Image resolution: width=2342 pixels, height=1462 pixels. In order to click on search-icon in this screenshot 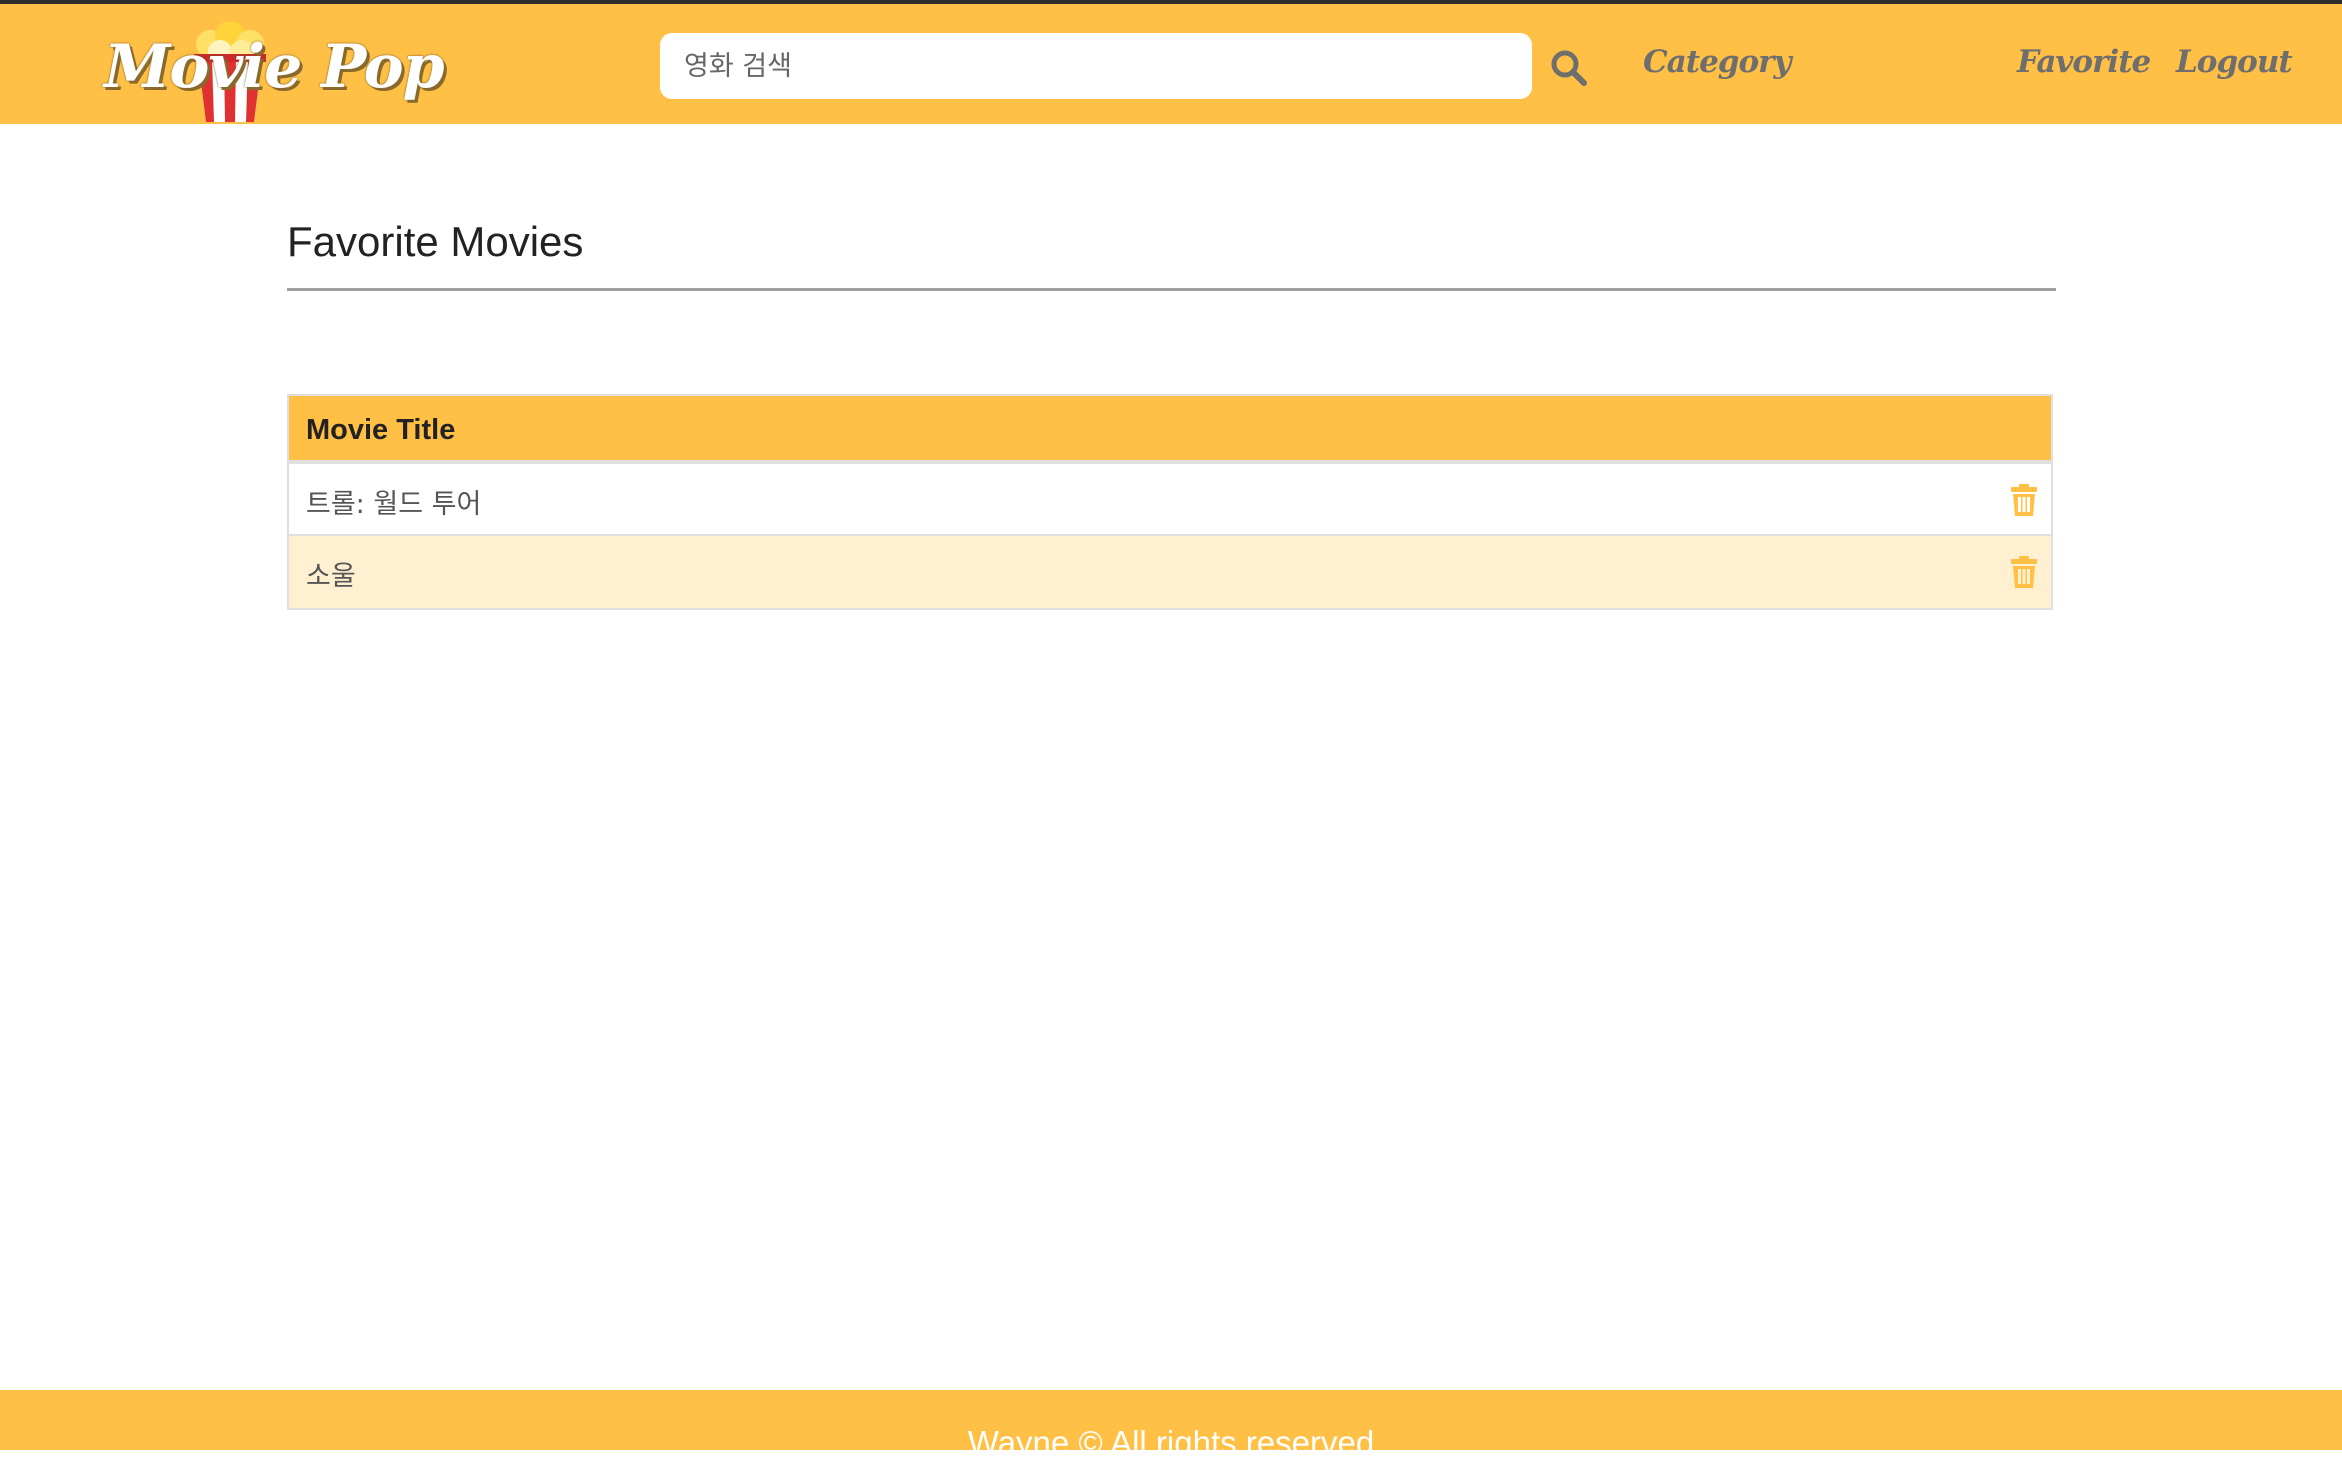, I will do `click(1569, 68)`.